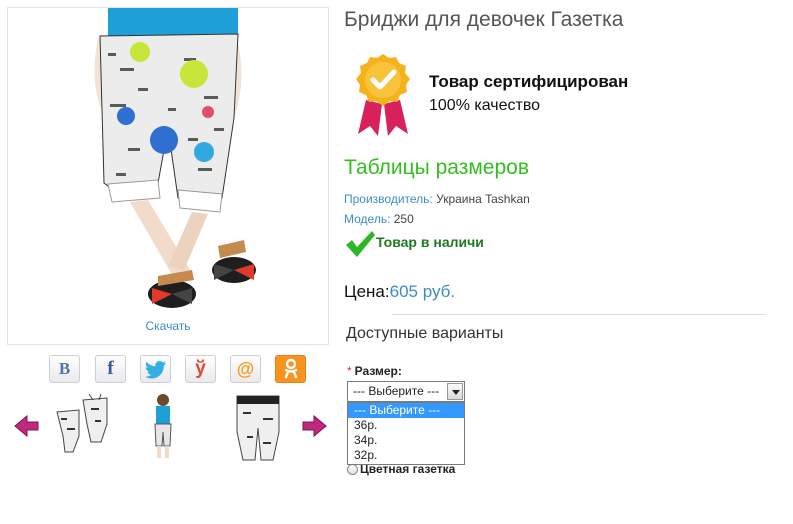  What do you see at coordinates (484, 19) in the screenshot?
I see `product-title: Бриджи для девочек Газетка` at bounding box center [484, 19].